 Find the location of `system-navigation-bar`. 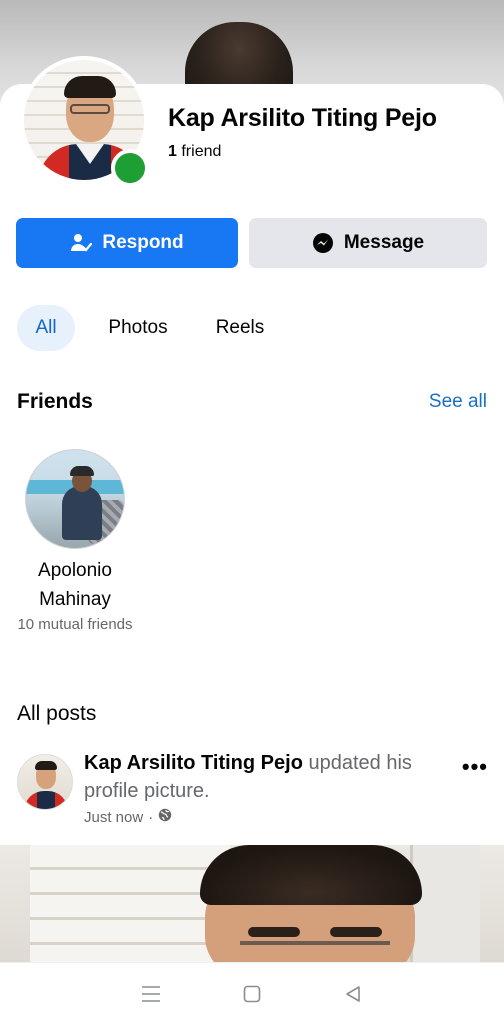

system-navigation-bar is located at coordinates (252, 993).